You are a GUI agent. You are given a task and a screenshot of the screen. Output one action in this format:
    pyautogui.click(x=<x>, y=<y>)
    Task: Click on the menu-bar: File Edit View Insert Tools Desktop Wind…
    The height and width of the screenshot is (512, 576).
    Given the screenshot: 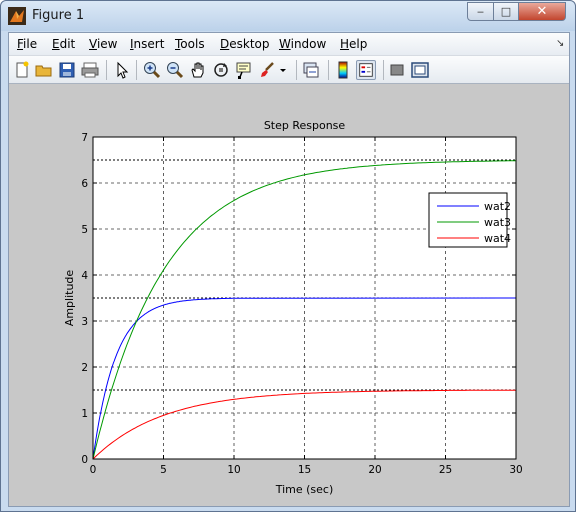 What is the action you would take?
    pyautogui.click(x=289, y=44)
    